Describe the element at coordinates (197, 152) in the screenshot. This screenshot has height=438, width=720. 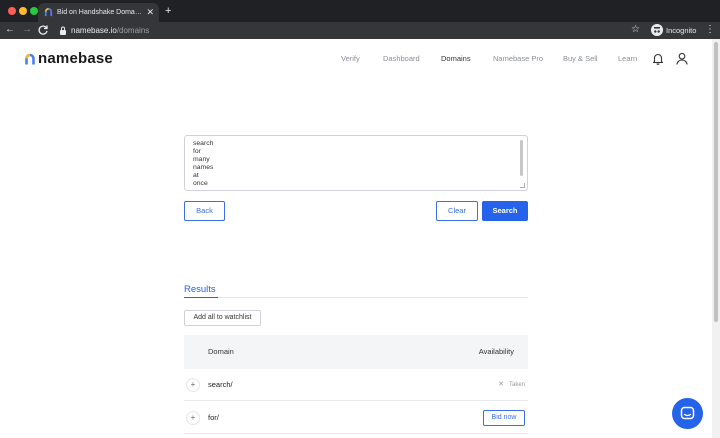
I see `search-line: for` at that location.